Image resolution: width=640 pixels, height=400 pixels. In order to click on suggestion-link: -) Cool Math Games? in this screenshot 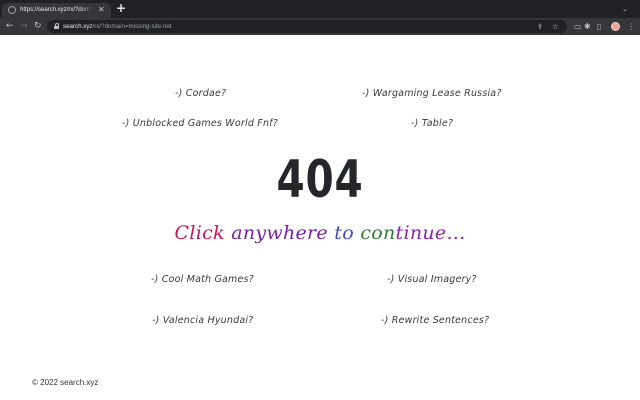, I will do `click(202, 280)`.